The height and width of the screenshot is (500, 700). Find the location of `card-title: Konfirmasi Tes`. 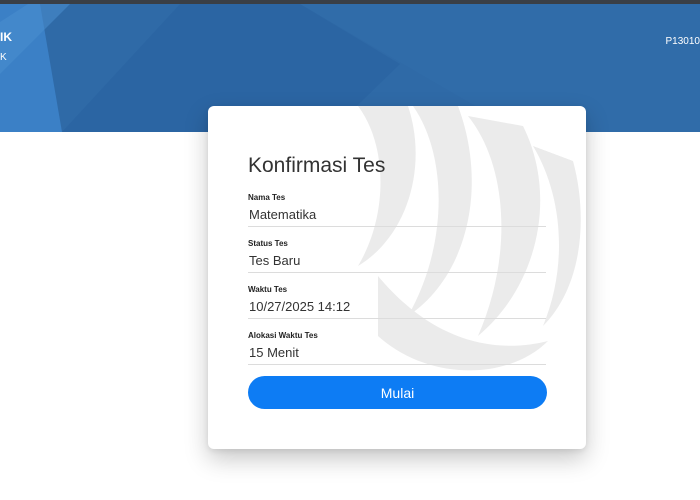

card-title: Konfirmasi Tes is located at coordinates (317, 165).